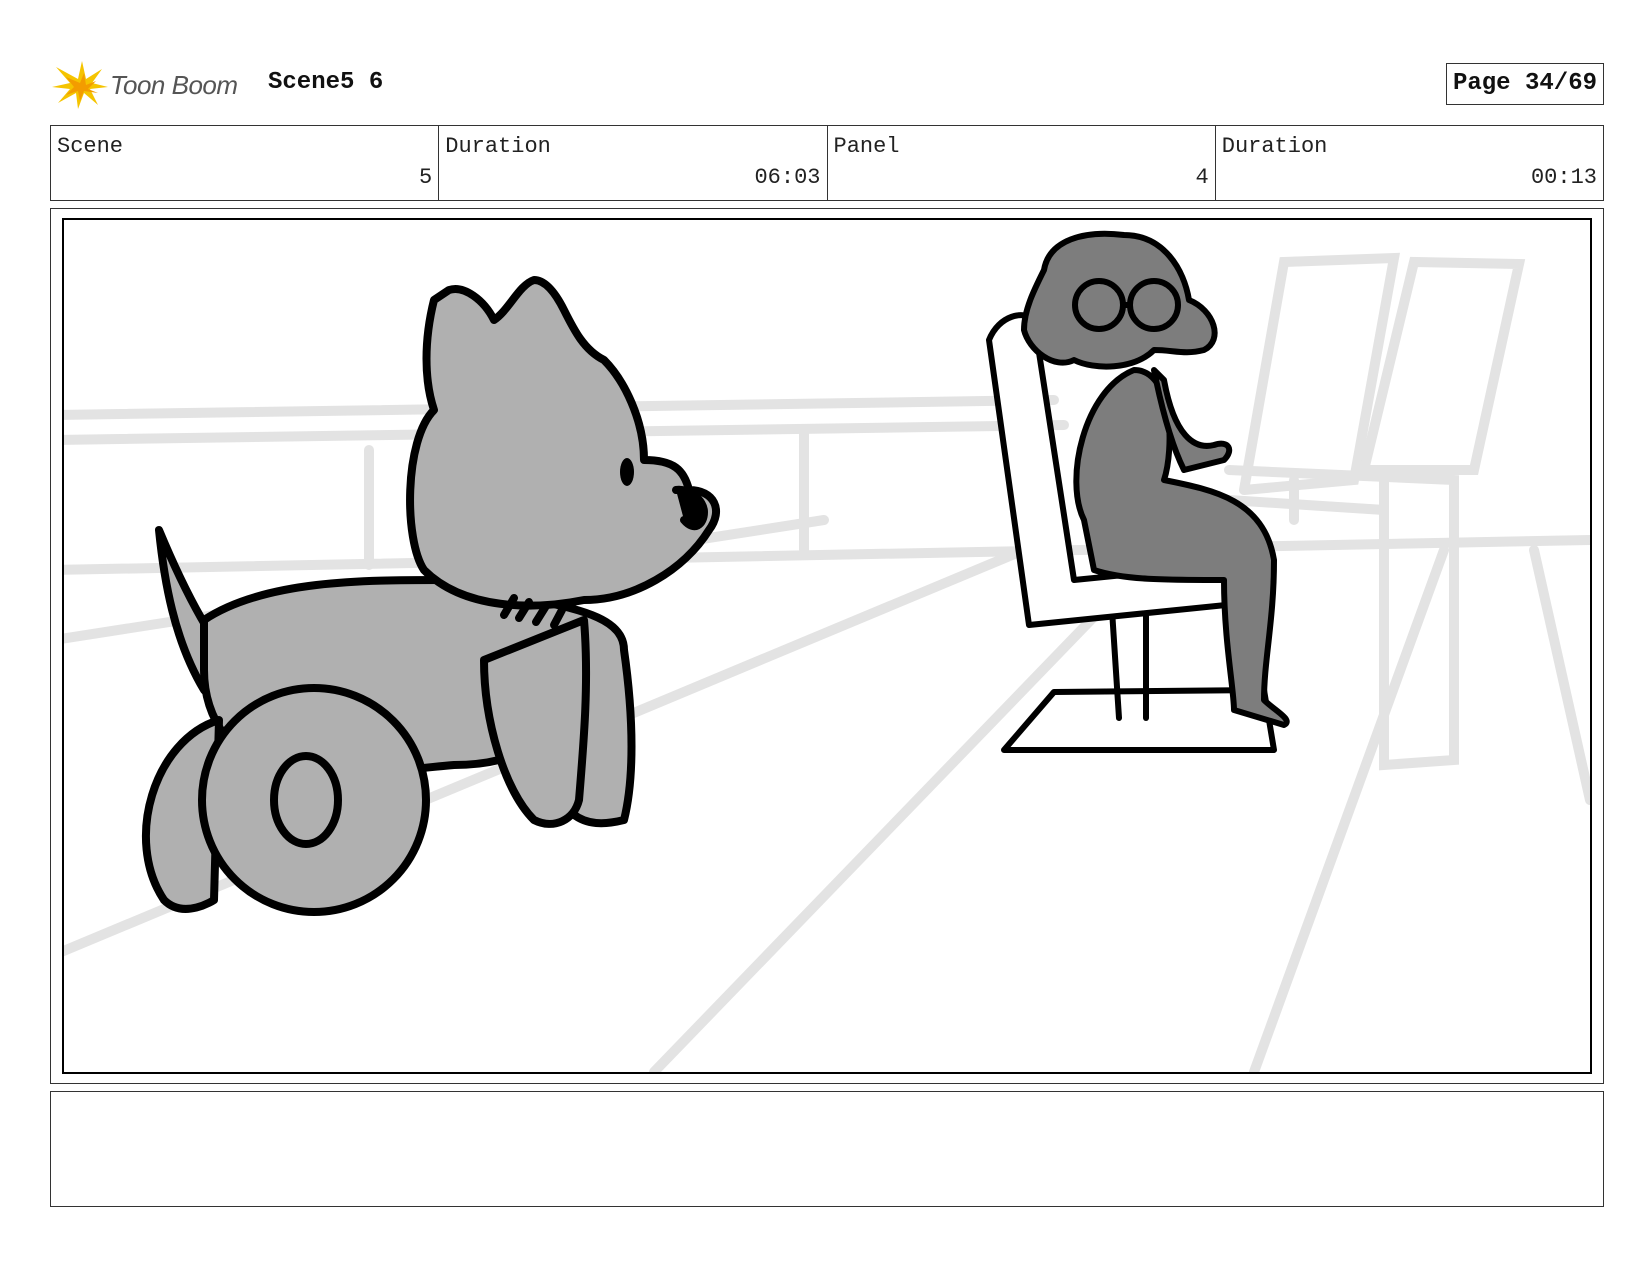 This screenshot has height=1275, width=1650. I want to click on page-indicator: Page 34/69, so click(1524, 84).